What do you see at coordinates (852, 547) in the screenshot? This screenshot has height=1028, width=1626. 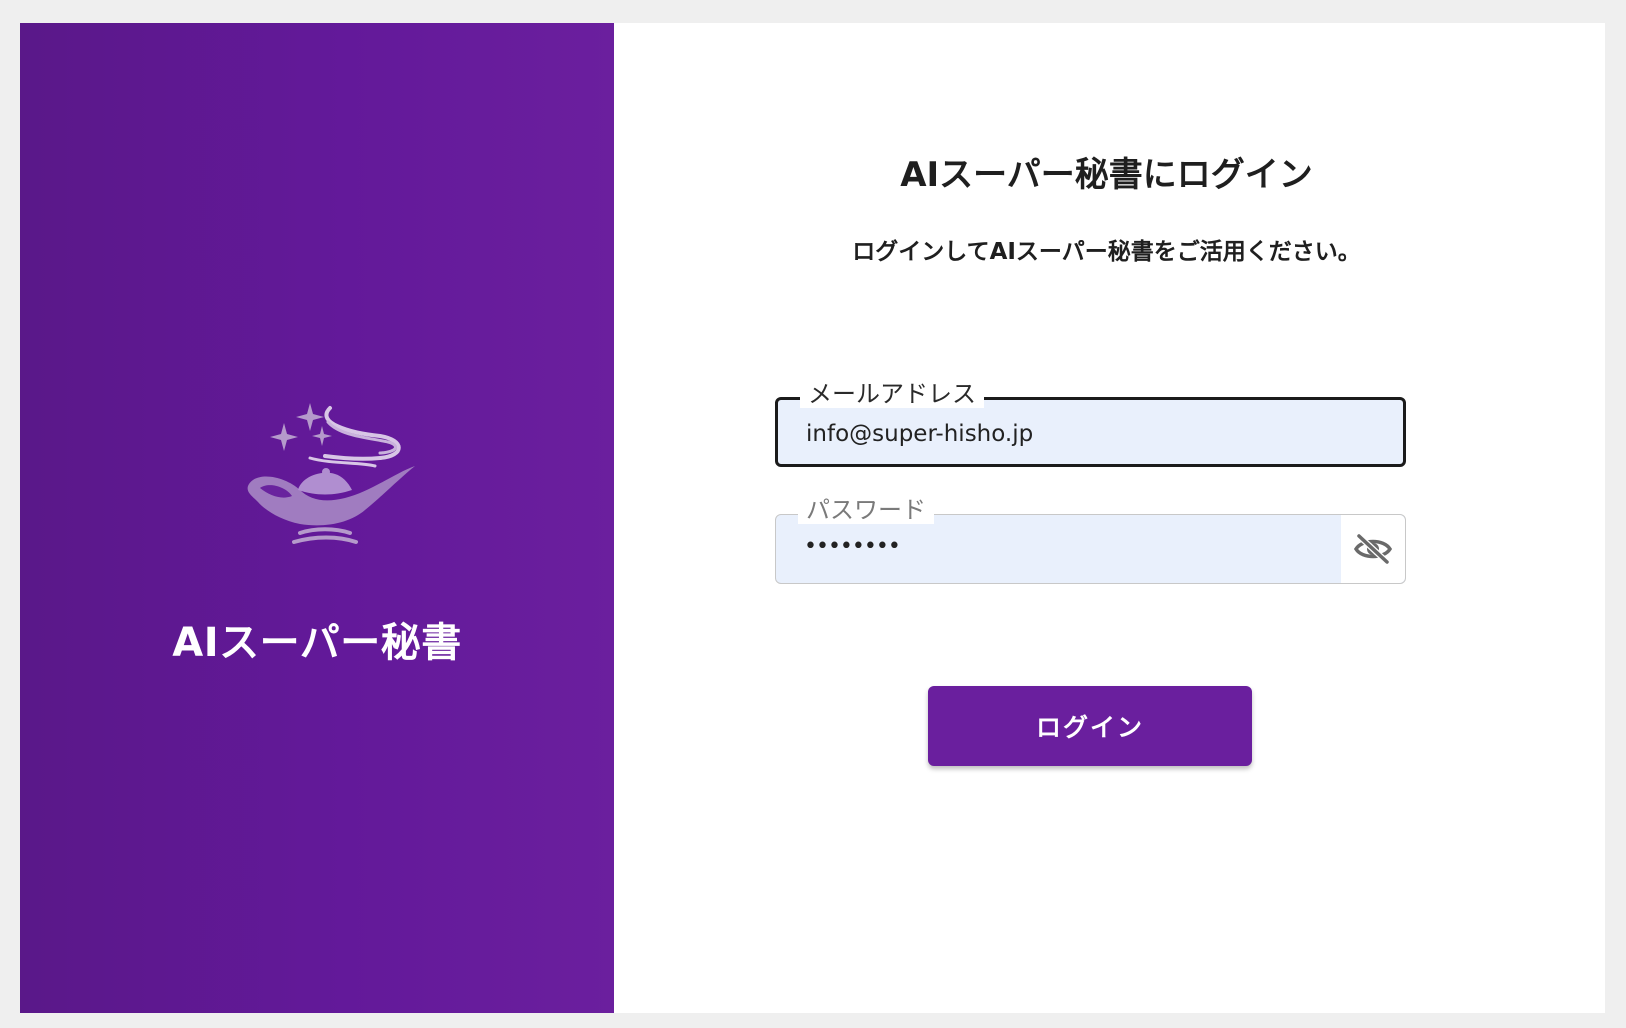 I see `password-input: ••••••••` at bounding box center [852, 547].